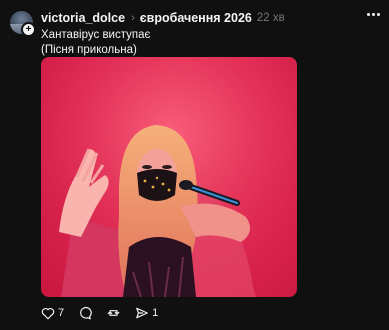 This screenshot has height=330, width=389. I want to click on share-button: 1, so click(146, 313).